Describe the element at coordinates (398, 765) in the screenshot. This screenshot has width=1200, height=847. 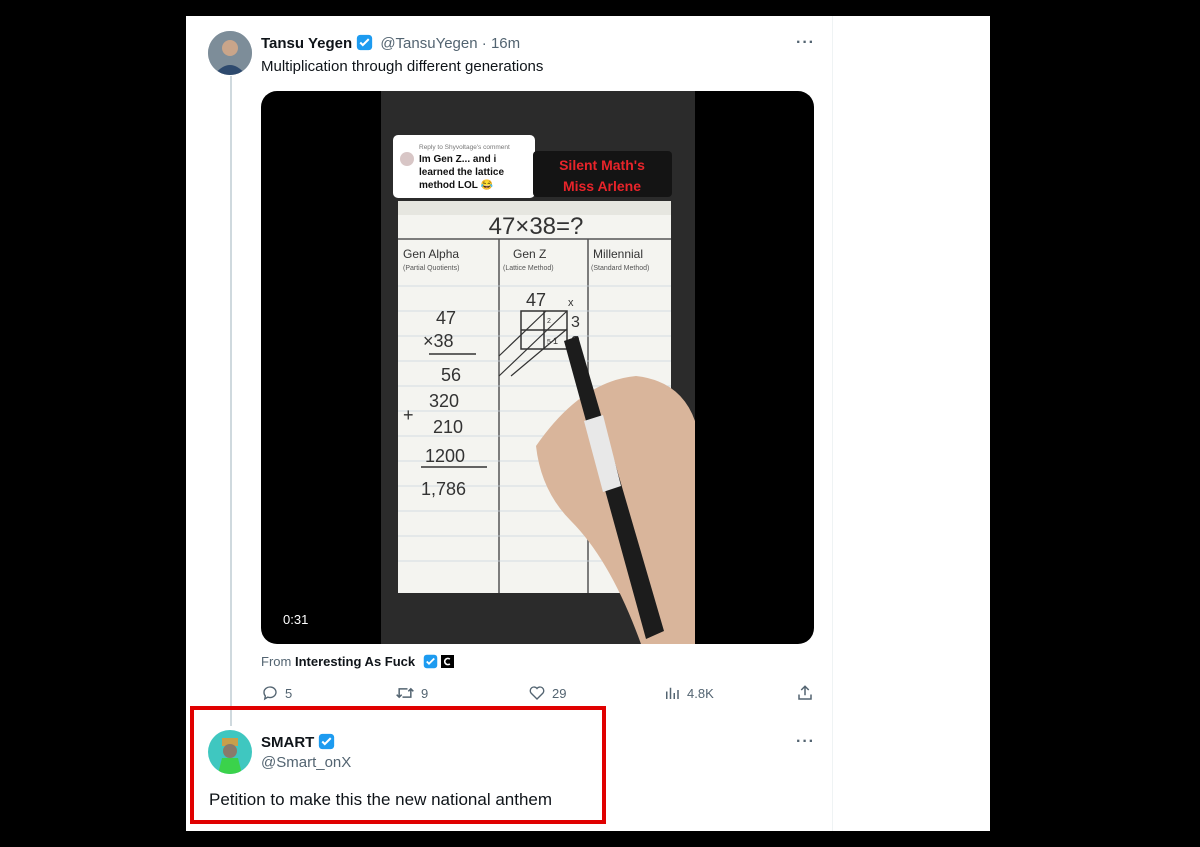
I see `highlight-box` at that location.